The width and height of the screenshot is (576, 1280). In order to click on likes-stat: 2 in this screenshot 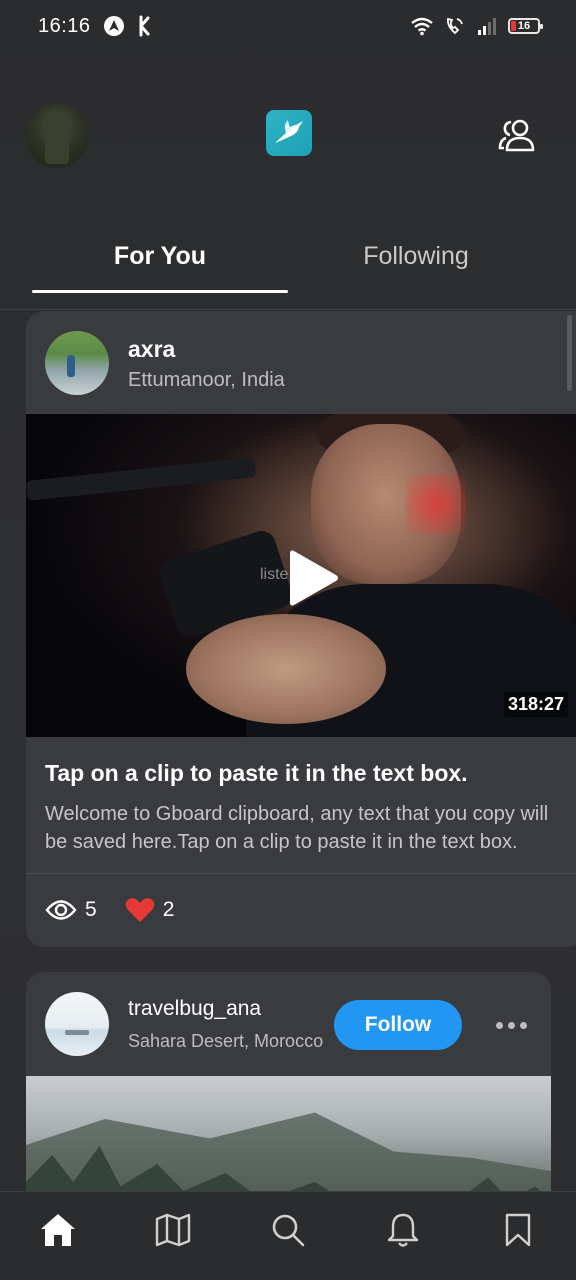, I will do `click(150, 910)`.